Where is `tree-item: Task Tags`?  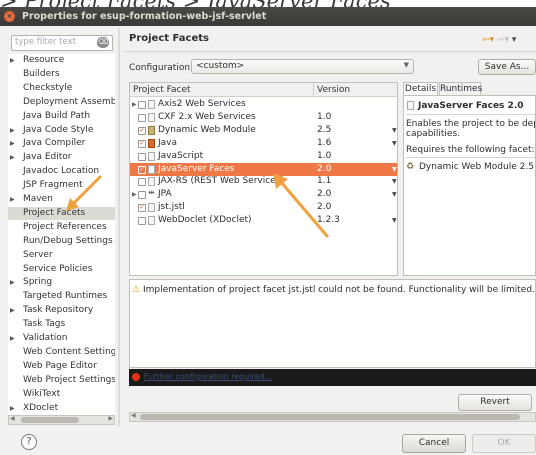 tree-item: Task Tags is located at coordinates (61, 324).